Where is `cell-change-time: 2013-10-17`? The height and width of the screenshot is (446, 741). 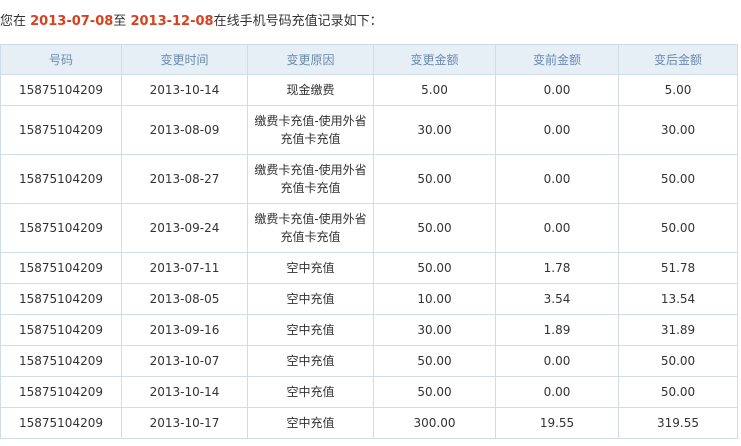
cell-change-time: 2013-10-17 is located at coordinates (184, 423).